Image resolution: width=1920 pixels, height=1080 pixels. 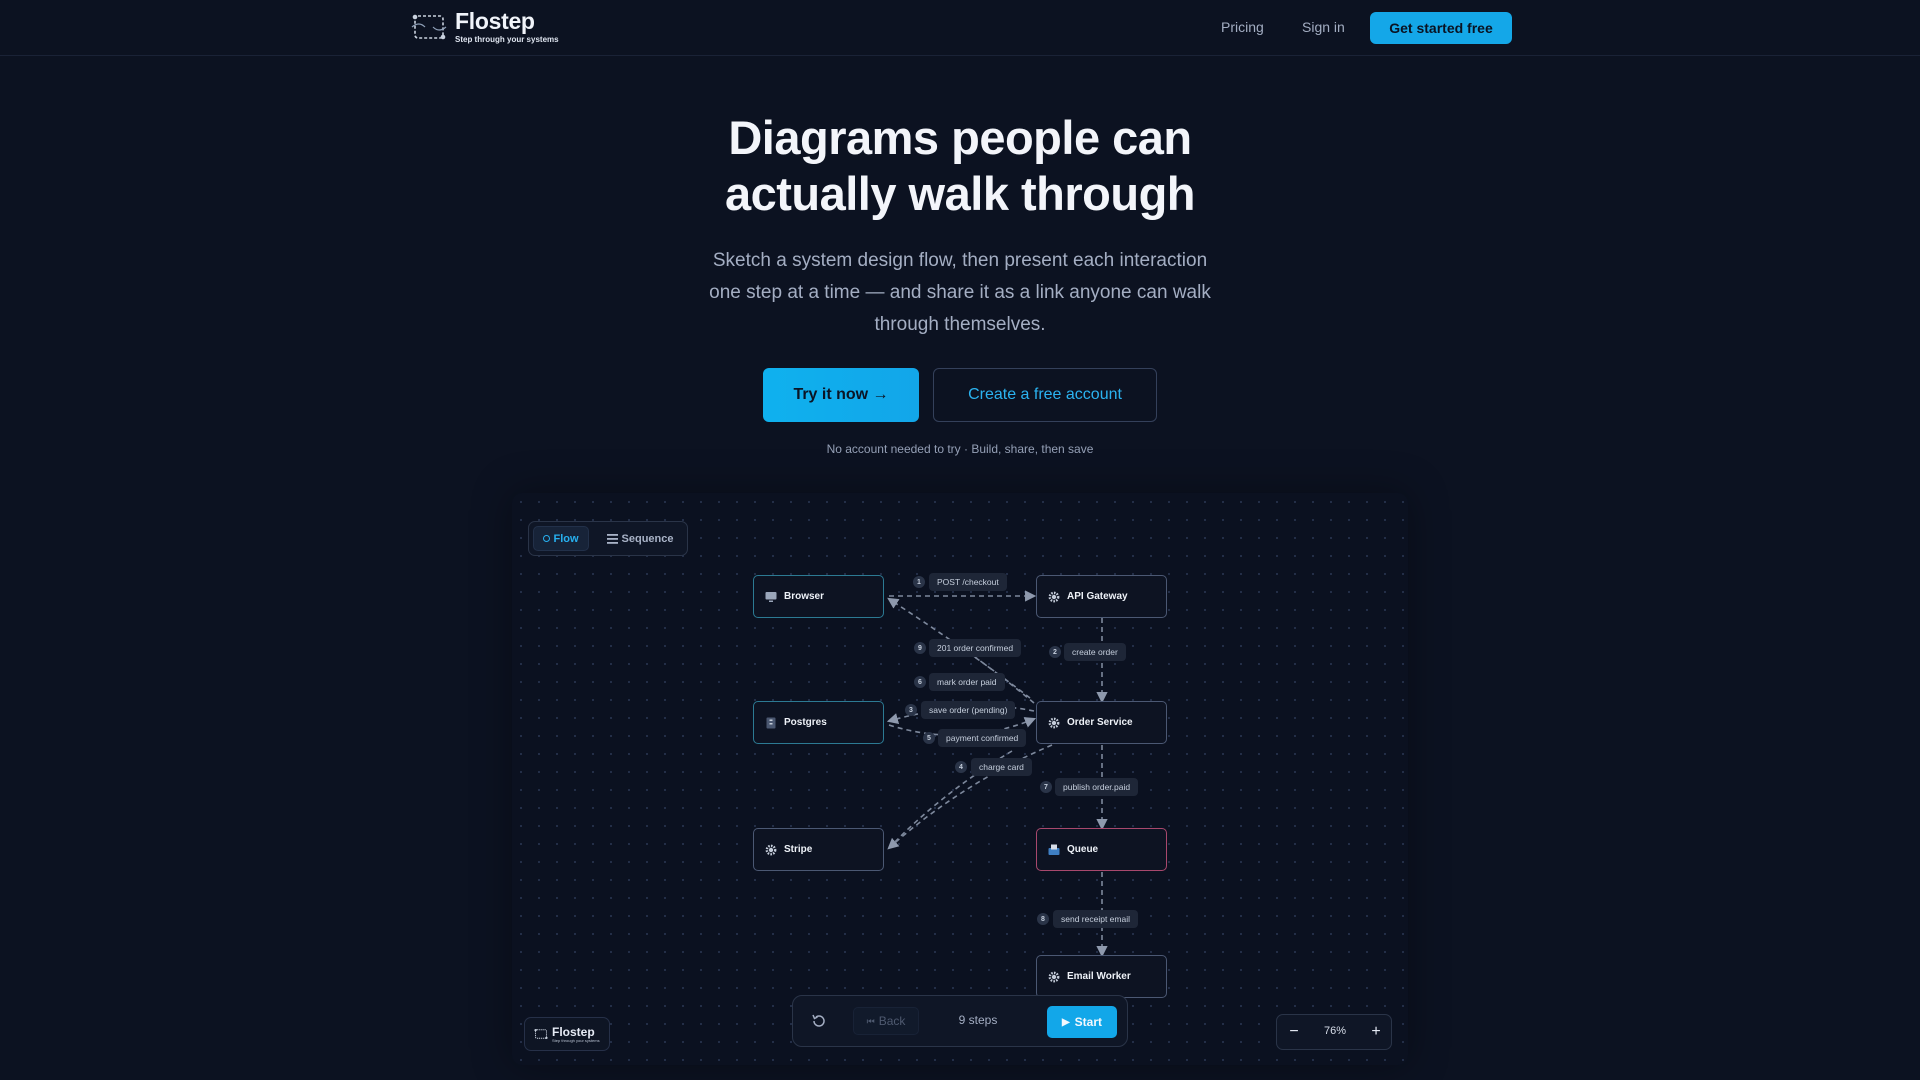 What do you see at coordinates (1065, 1022) in the screenshot?
I see `play-icon: ▶` at bounding box center [1065, 1022].